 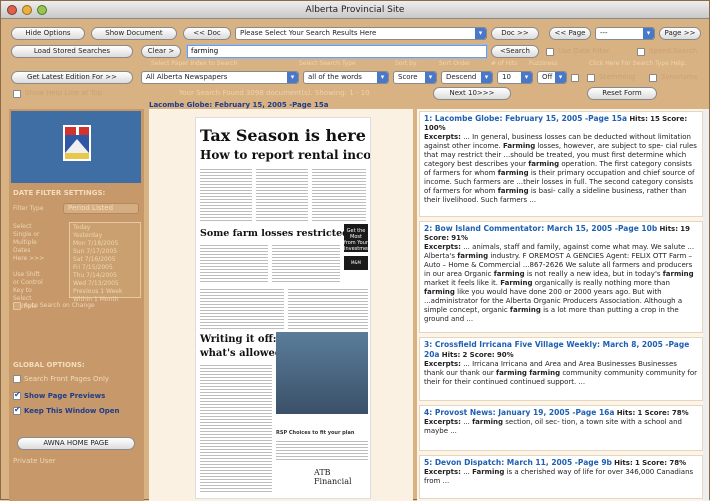 I want to click on date-help-line: or Control, so click(x=28, y=282).